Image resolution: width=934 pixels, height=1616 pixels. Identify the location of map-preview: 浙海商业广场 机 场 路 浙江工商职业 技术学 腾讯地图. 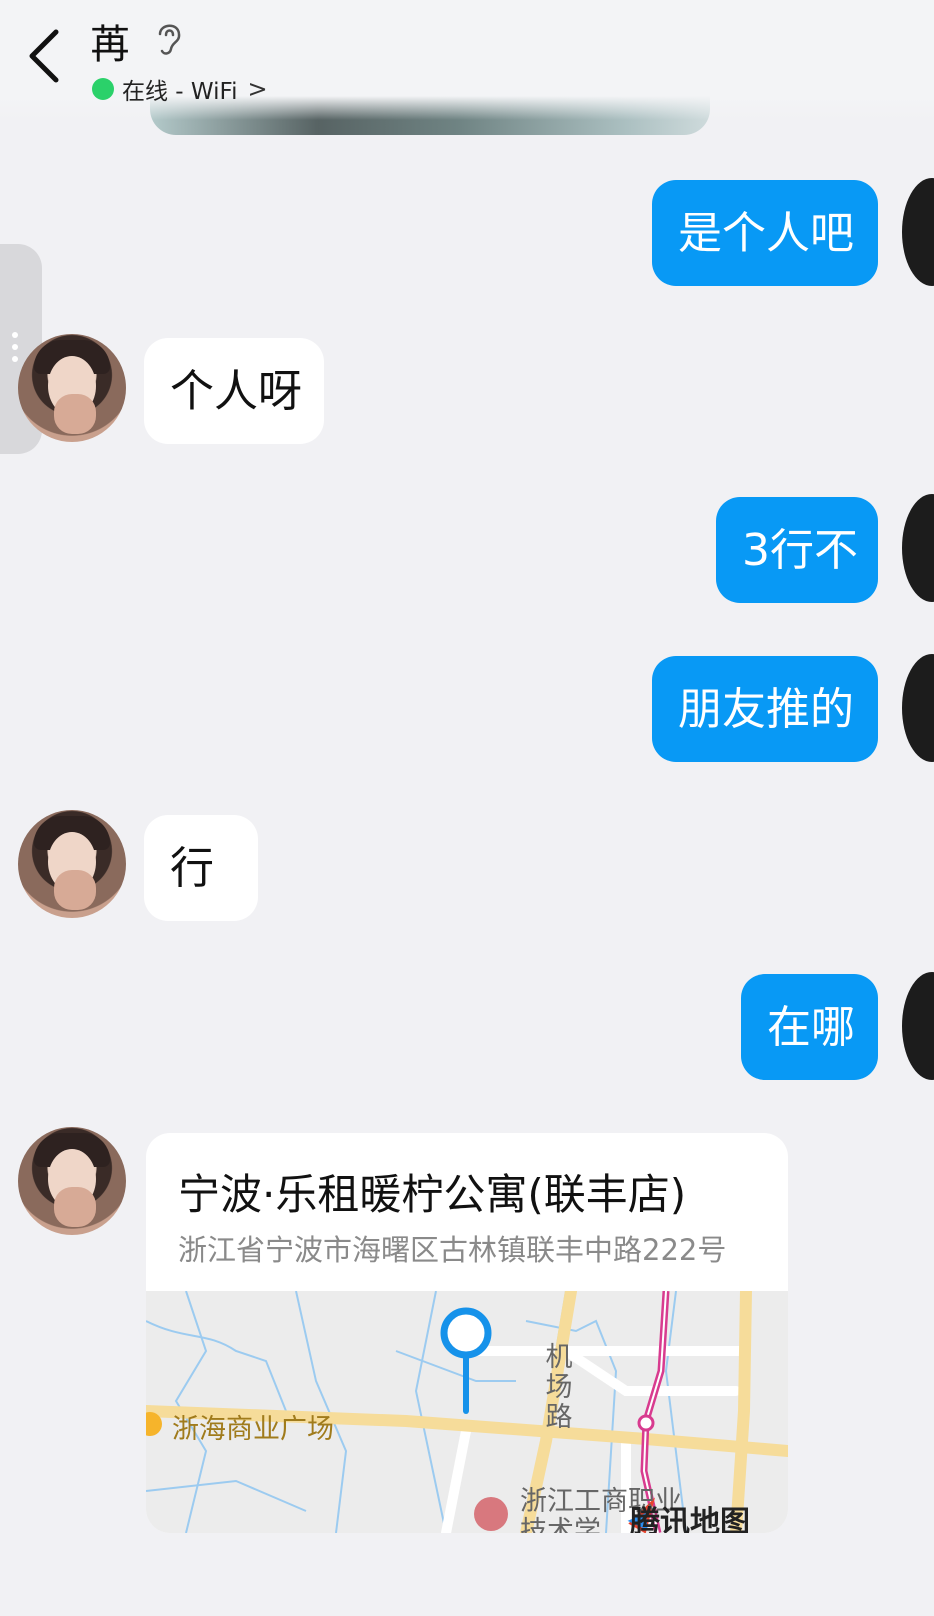
(467, 1412).